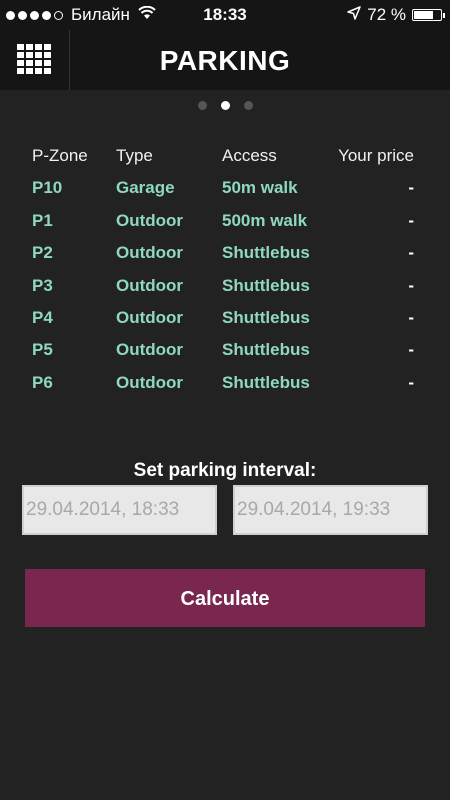 Image resolution: width=450 pixels, height=800 pixels. What do you see at coordinates (386, 14) in the screenshot?
I see `battery-percent: 72 %` at bounding box center [386, 14].